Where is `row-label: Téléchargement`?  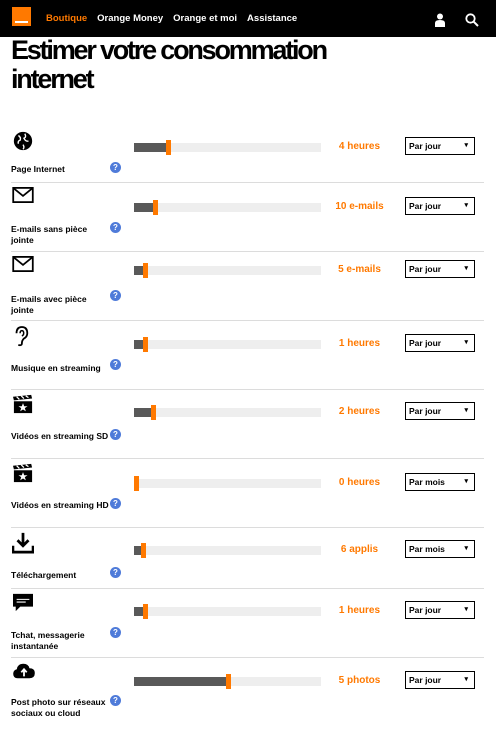 row-label: Téléchargement is located at coordinates (44, 575).